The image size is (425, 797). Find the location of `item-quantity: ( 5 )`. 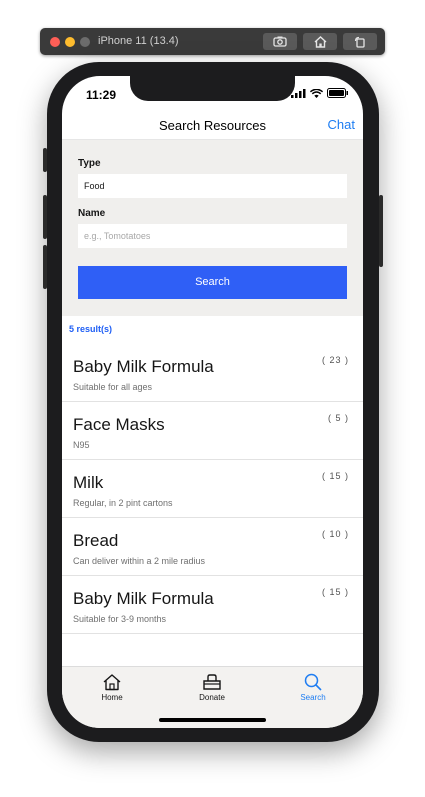

item-quantity: ( 5 ) is located at coordinates (338, 418).